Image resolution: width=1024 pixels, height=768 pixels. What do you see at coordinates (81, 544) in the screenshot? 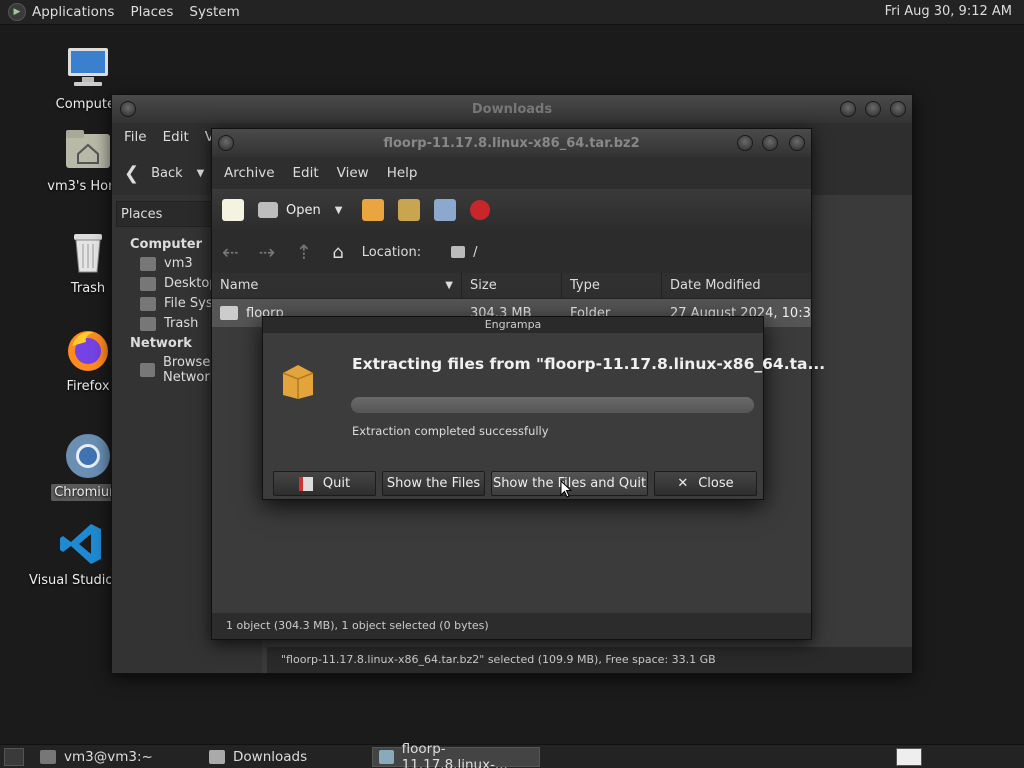
I see `vscode-icon` at bounding box center [81, 544].